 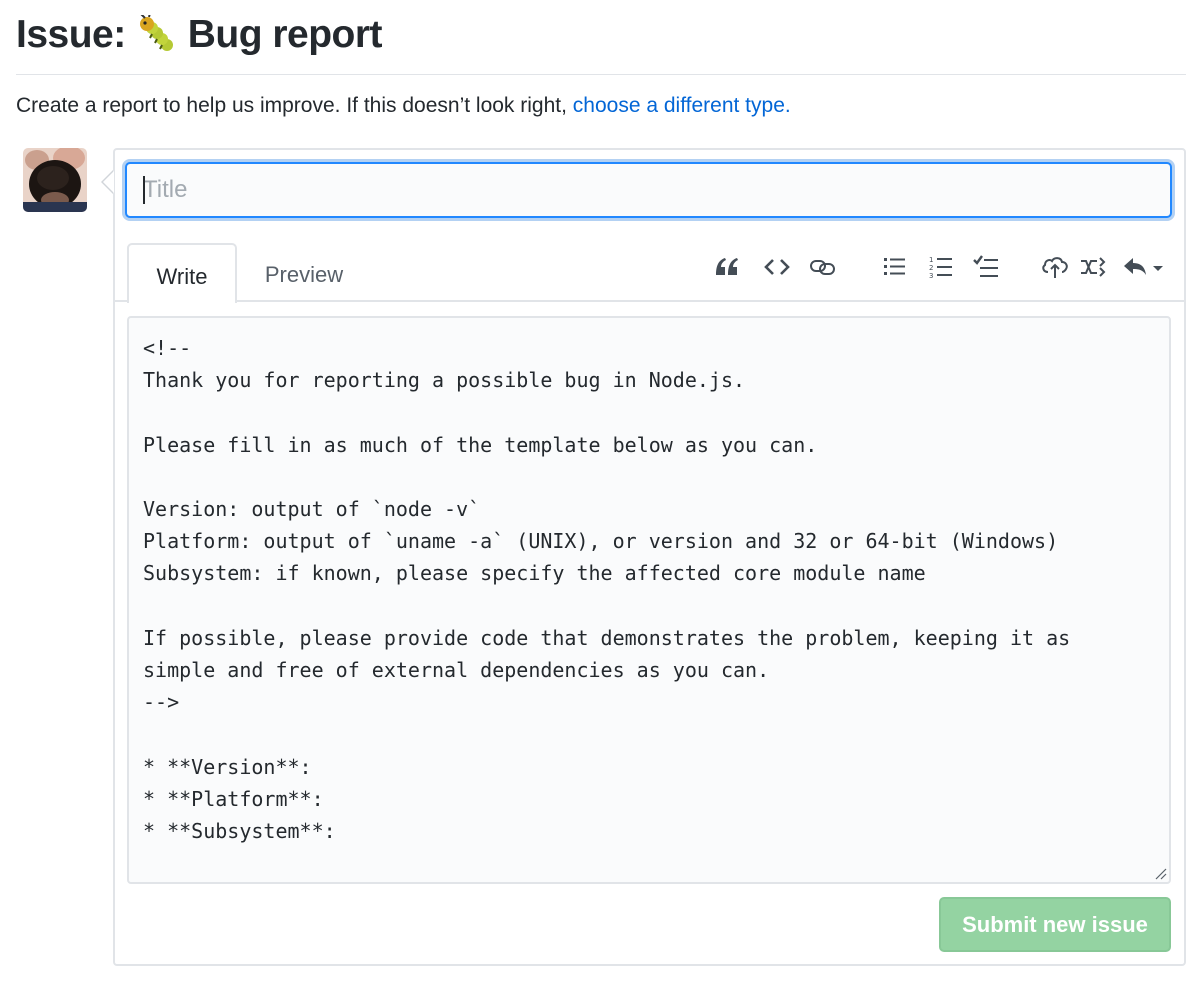 I want to click on svg-text: 3, so click(x=931, y=275).